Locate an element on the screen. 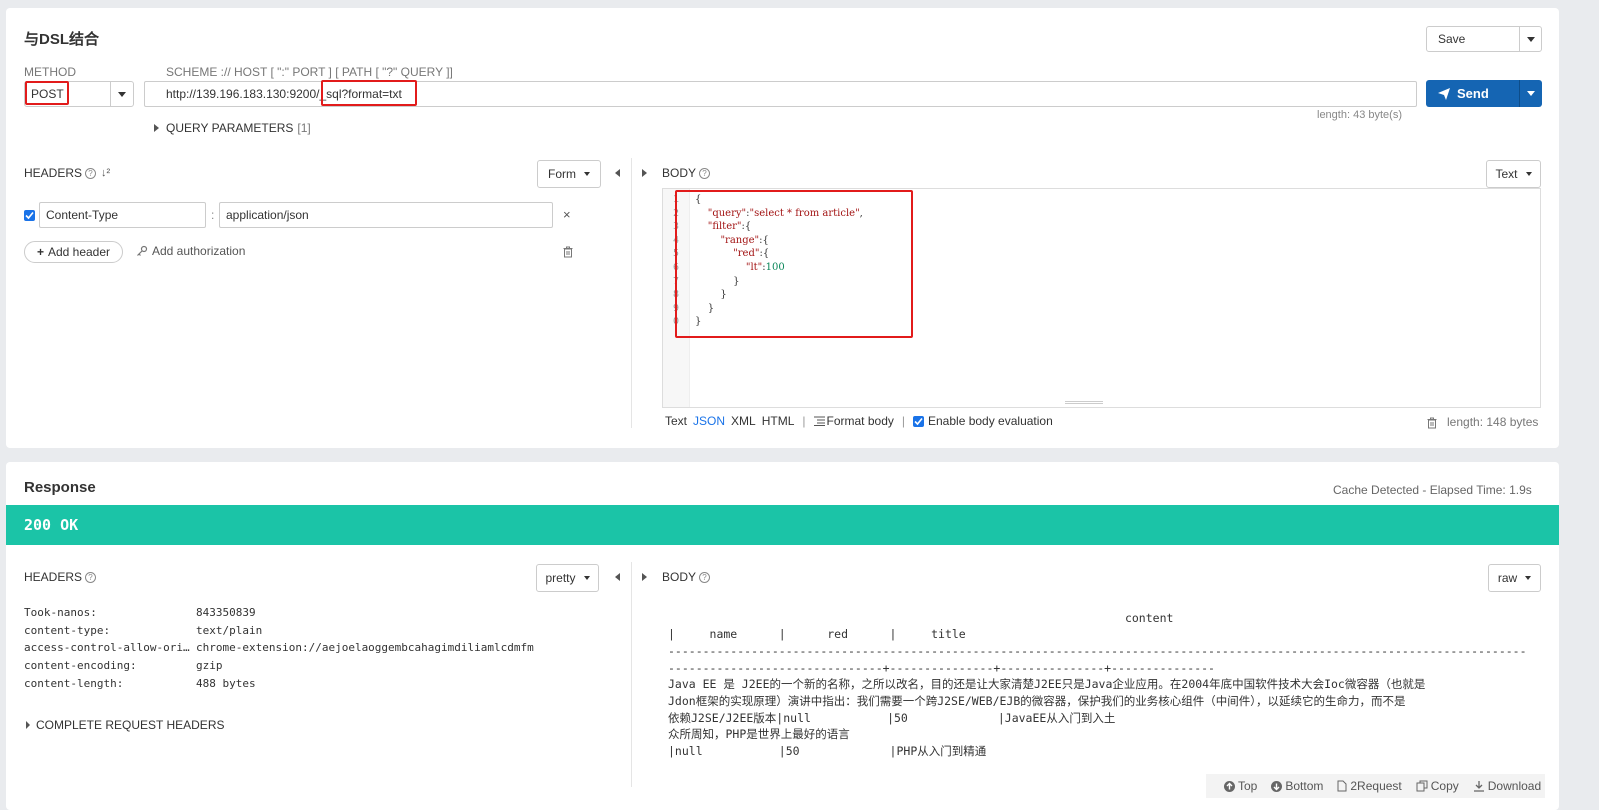 The image size is (1599, 810). resize-handle is located at coordinates (1084, 402).